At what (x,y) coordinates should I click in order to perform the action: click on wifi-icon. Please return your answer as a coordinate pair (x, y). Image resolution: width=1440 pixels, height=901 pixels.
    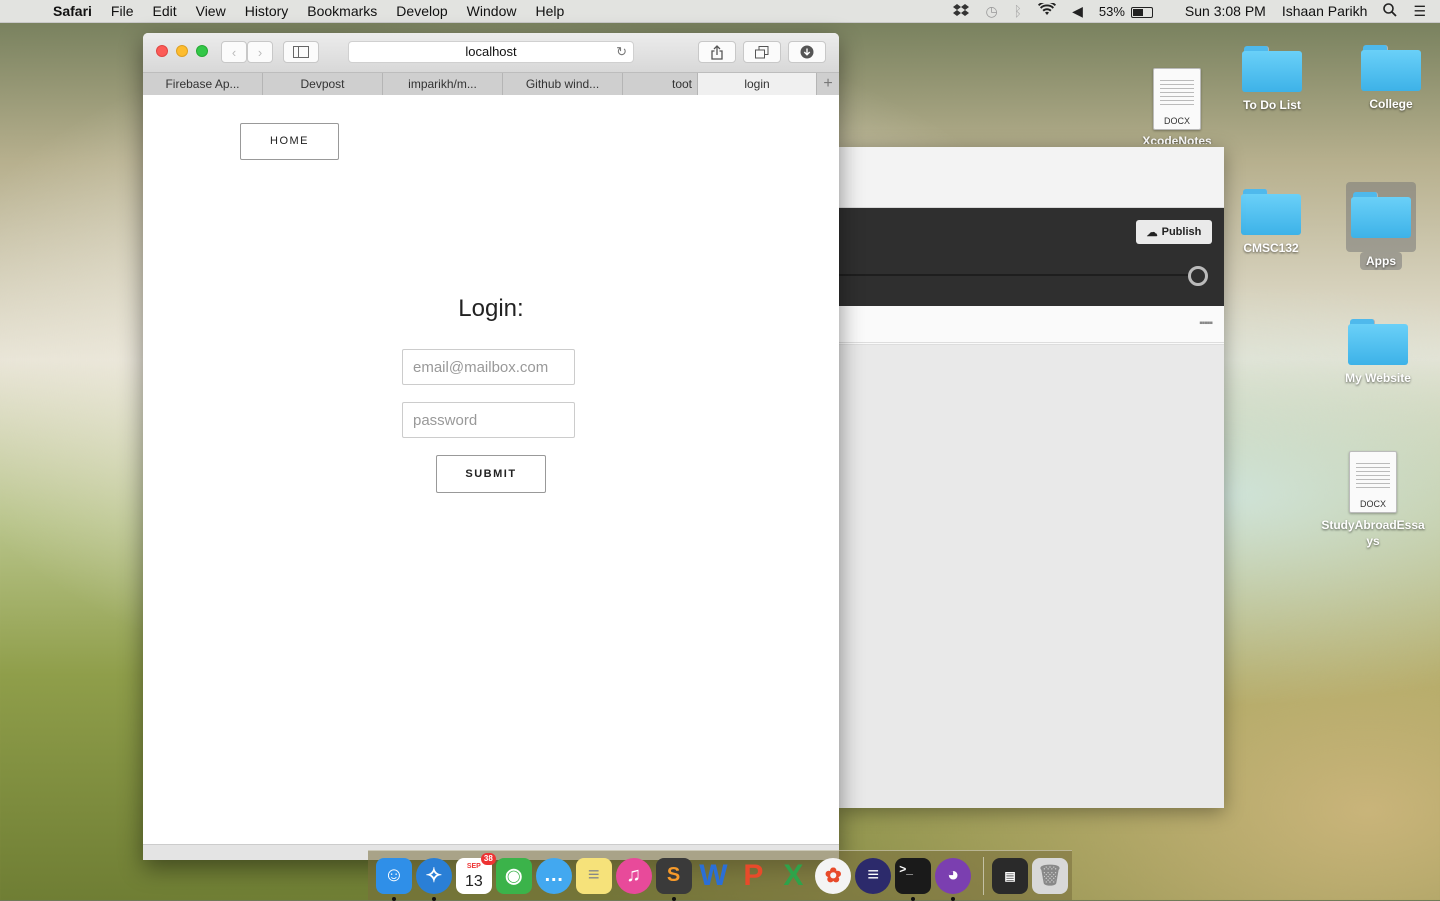
    Looking at the image, I should click on (1047, 9).